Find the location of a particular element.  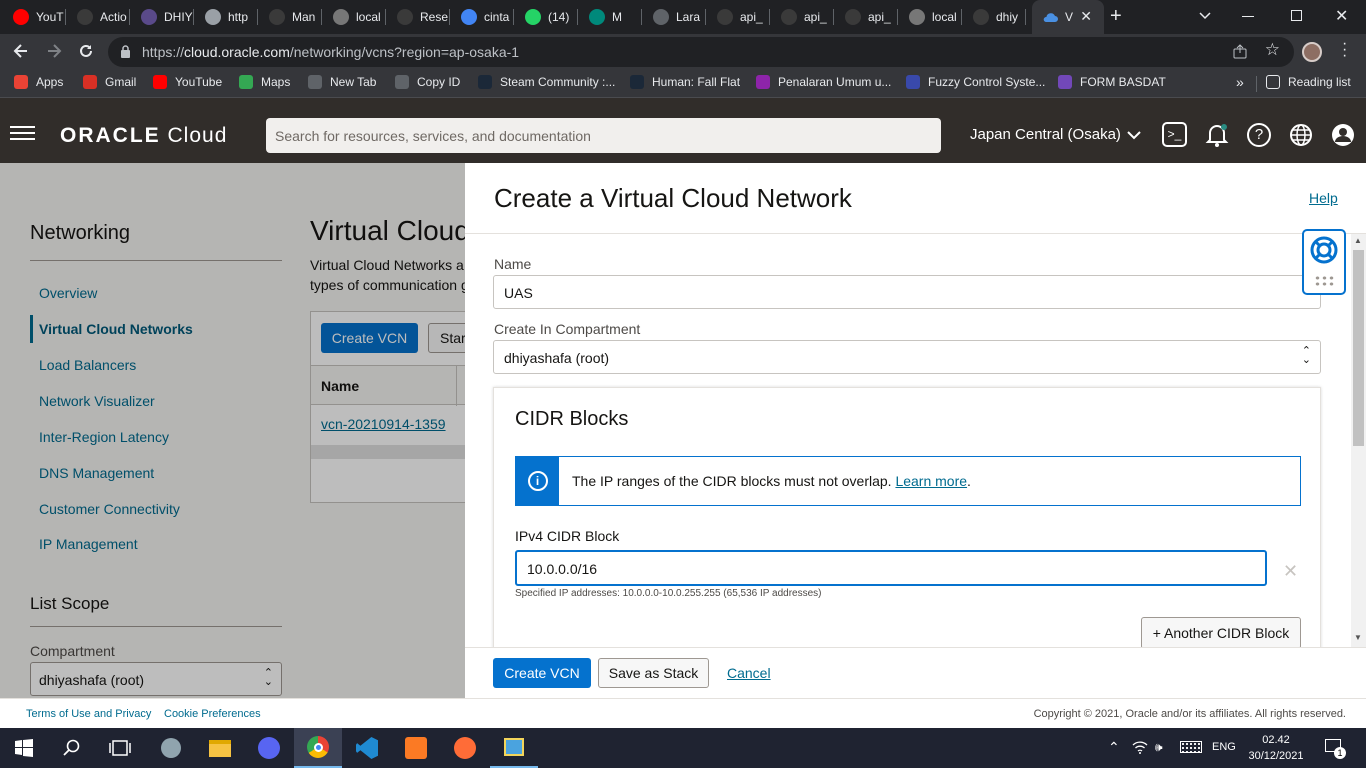

create-vcn-button: Create VCN is located at coordinates (542, 673).